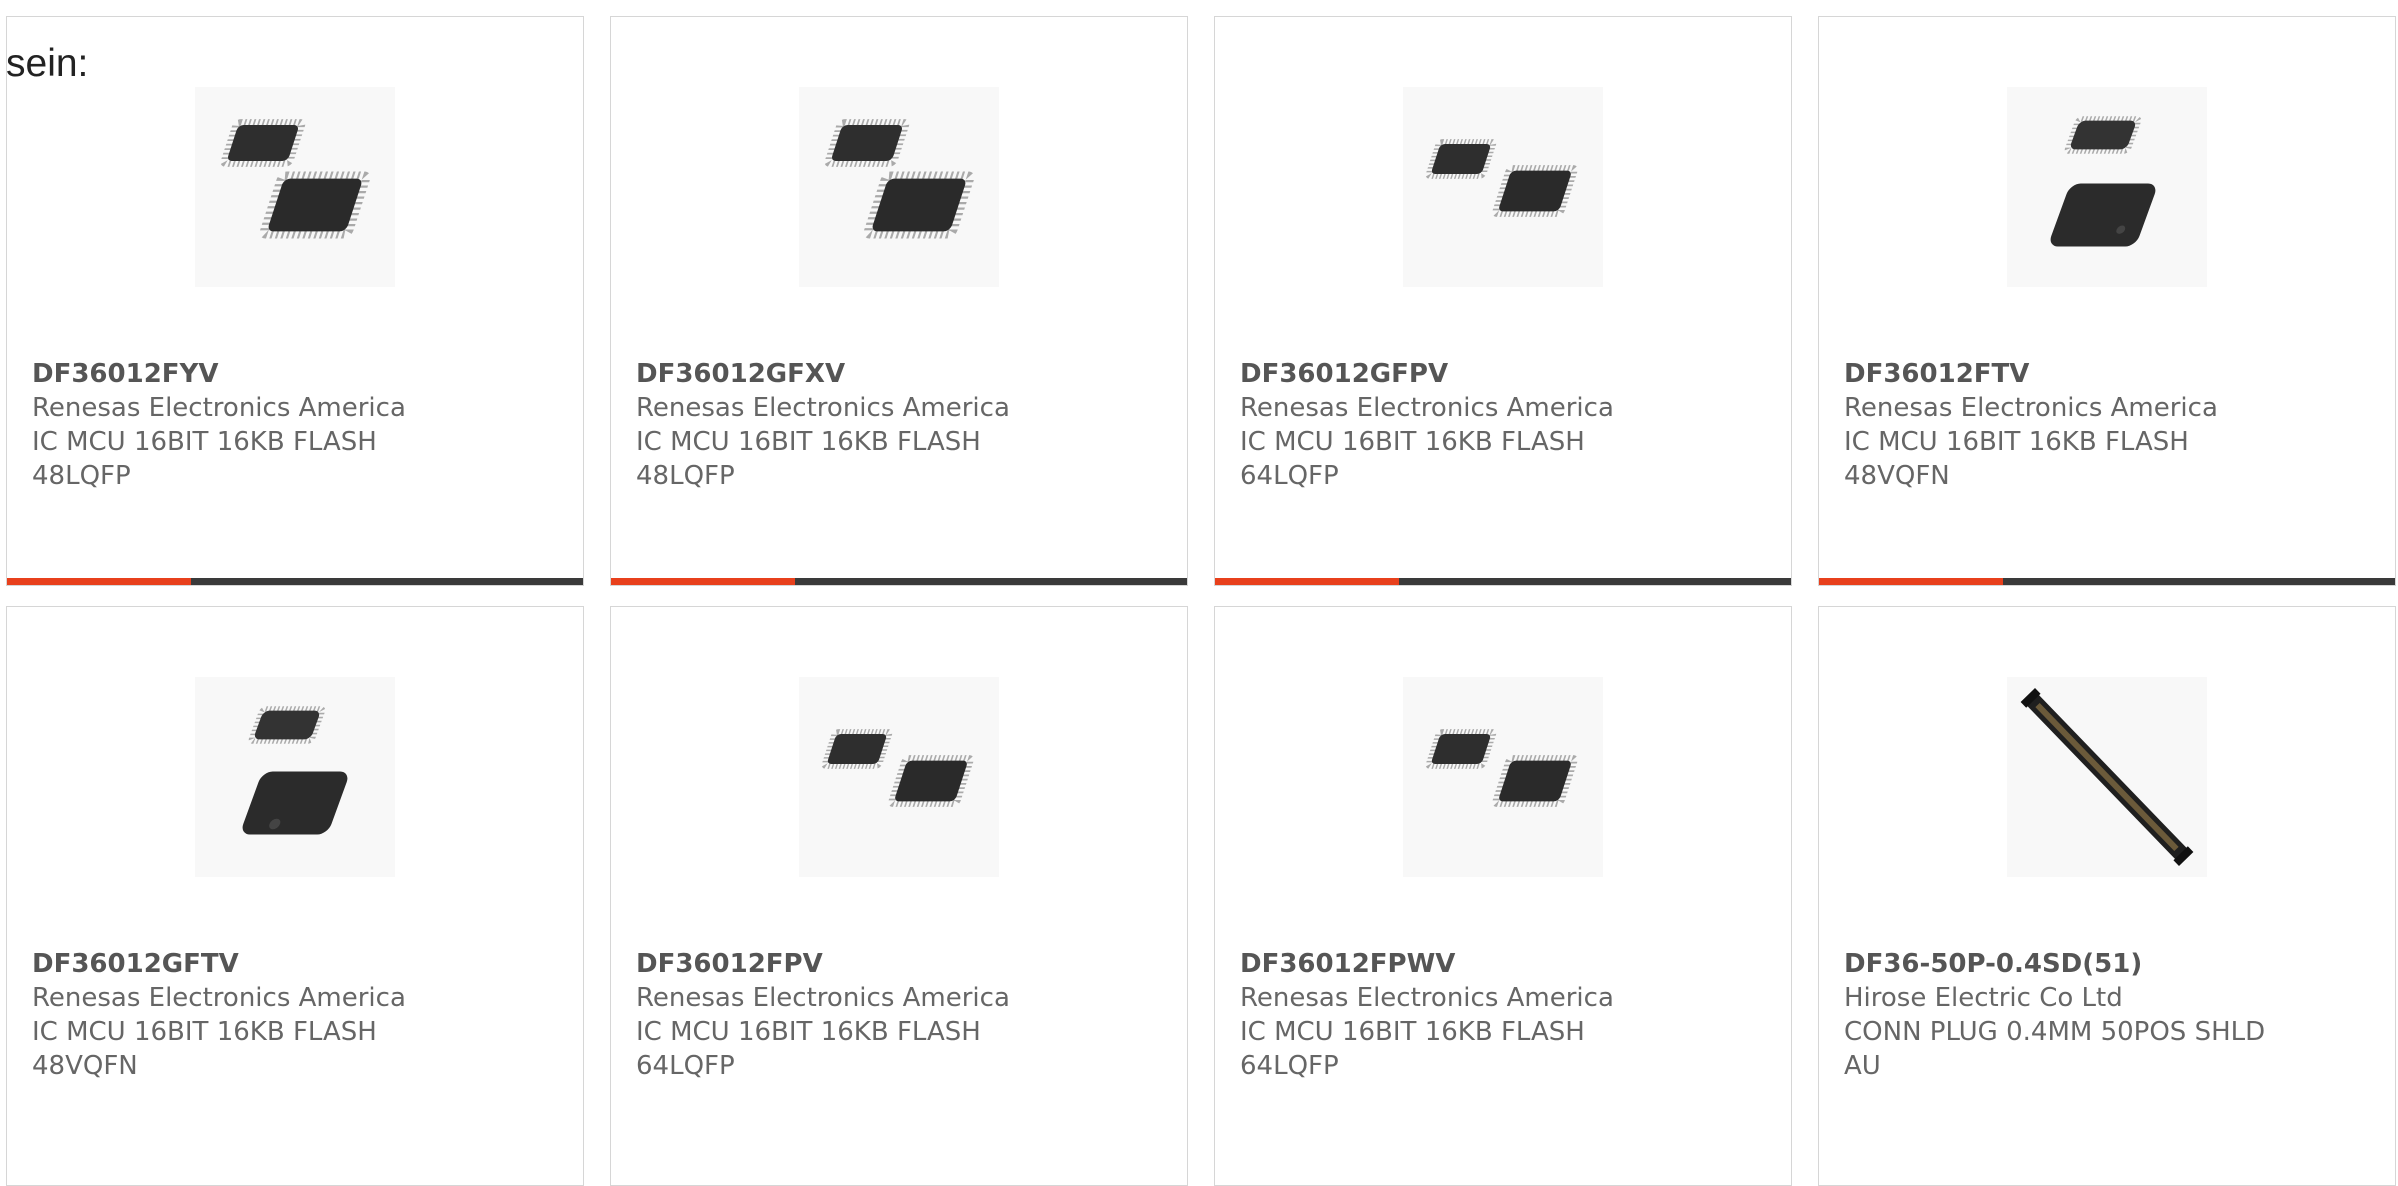 This screenshot has height=1186, width=2398. What do you see at coordinates (47, 63) in the screenshot?
I see `intro-text: sein:` at bounding box center [47, 63].